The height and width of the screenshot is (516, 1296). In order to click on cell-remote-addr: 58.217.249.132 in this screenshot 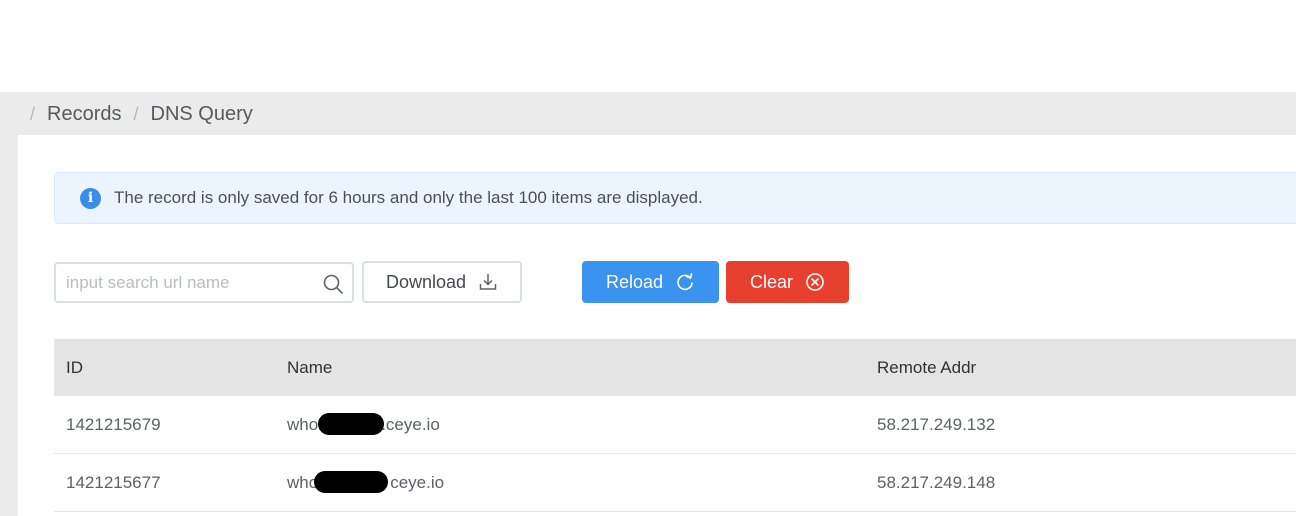, I will do `click(936, 424)`.